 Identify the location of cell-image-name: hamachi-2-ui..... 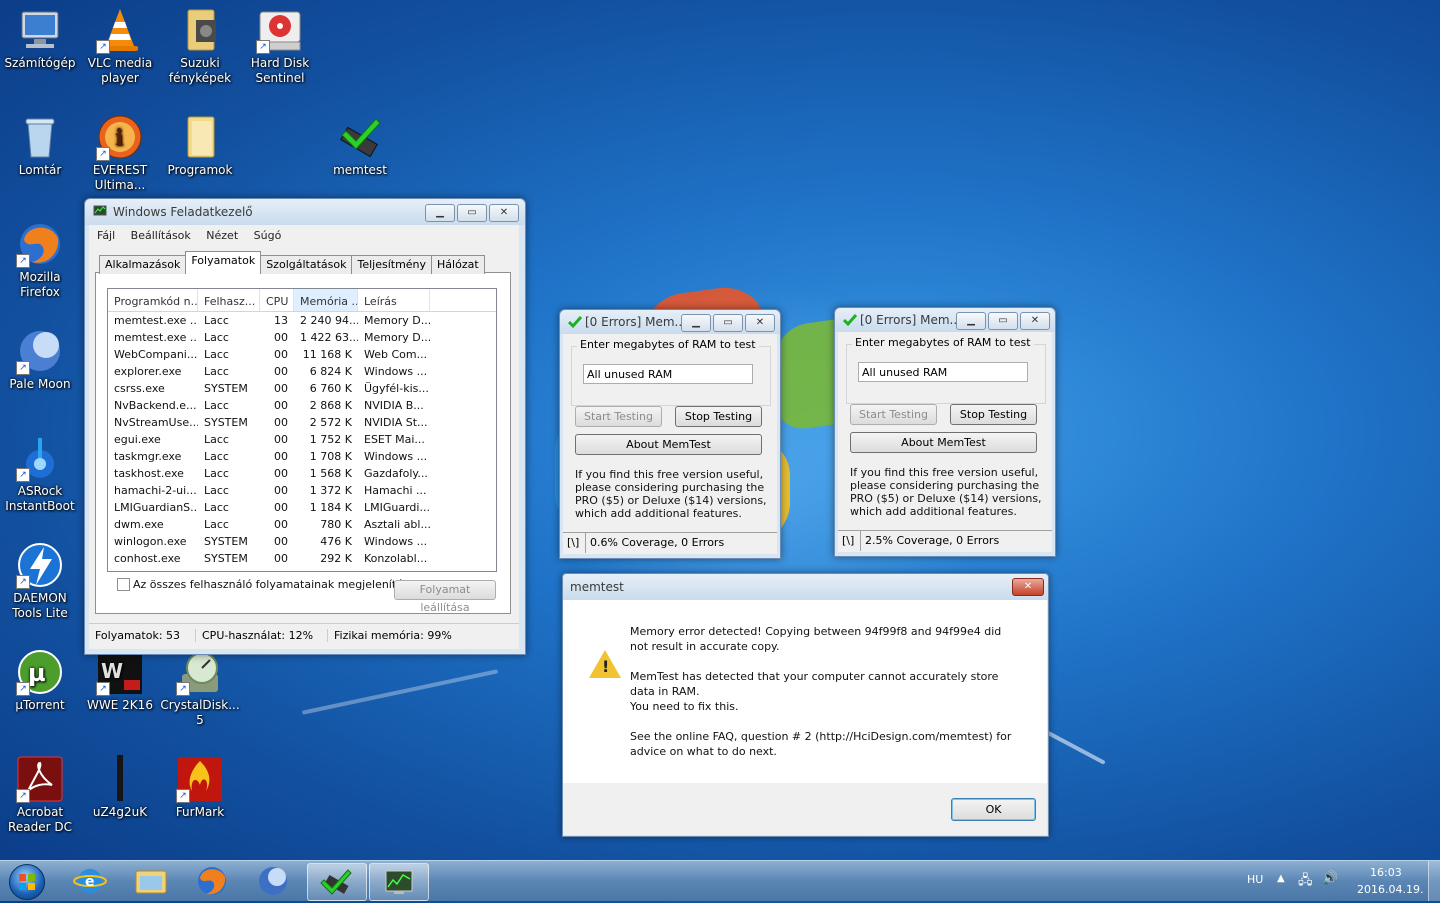
(156, 490).